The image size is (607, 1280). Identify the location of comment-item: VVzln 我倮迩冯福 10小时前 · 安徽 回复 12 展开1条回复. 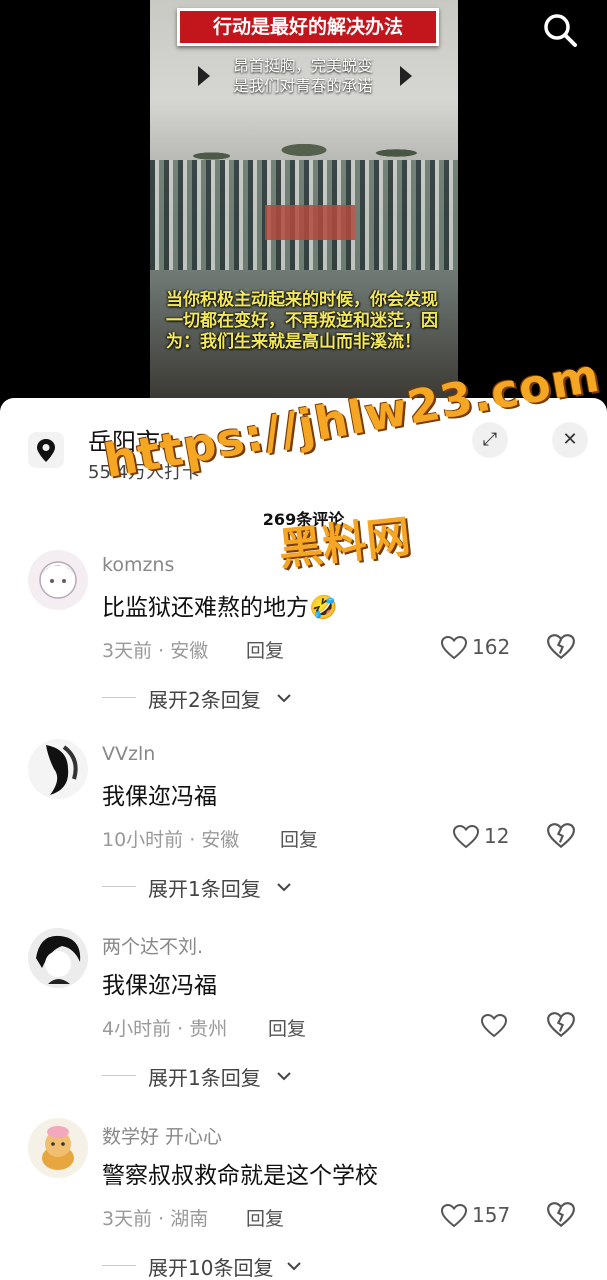
(303, 834).